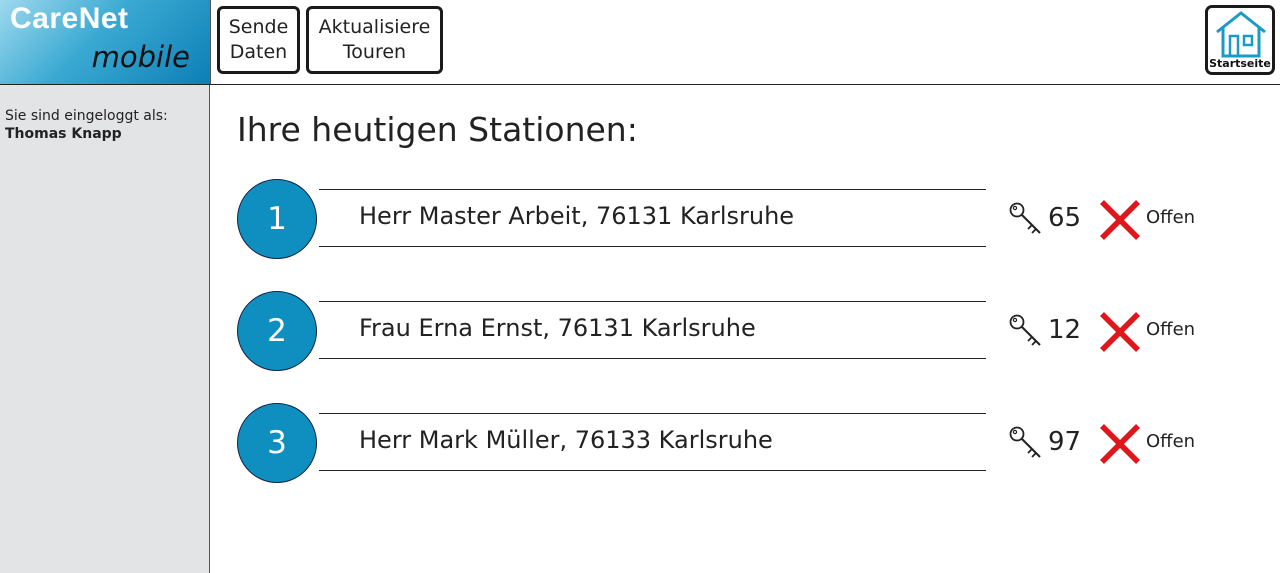  I want to click on station-bar: Herr Master Arbeit, 76131 Karlsruhe, so click(652, 218).